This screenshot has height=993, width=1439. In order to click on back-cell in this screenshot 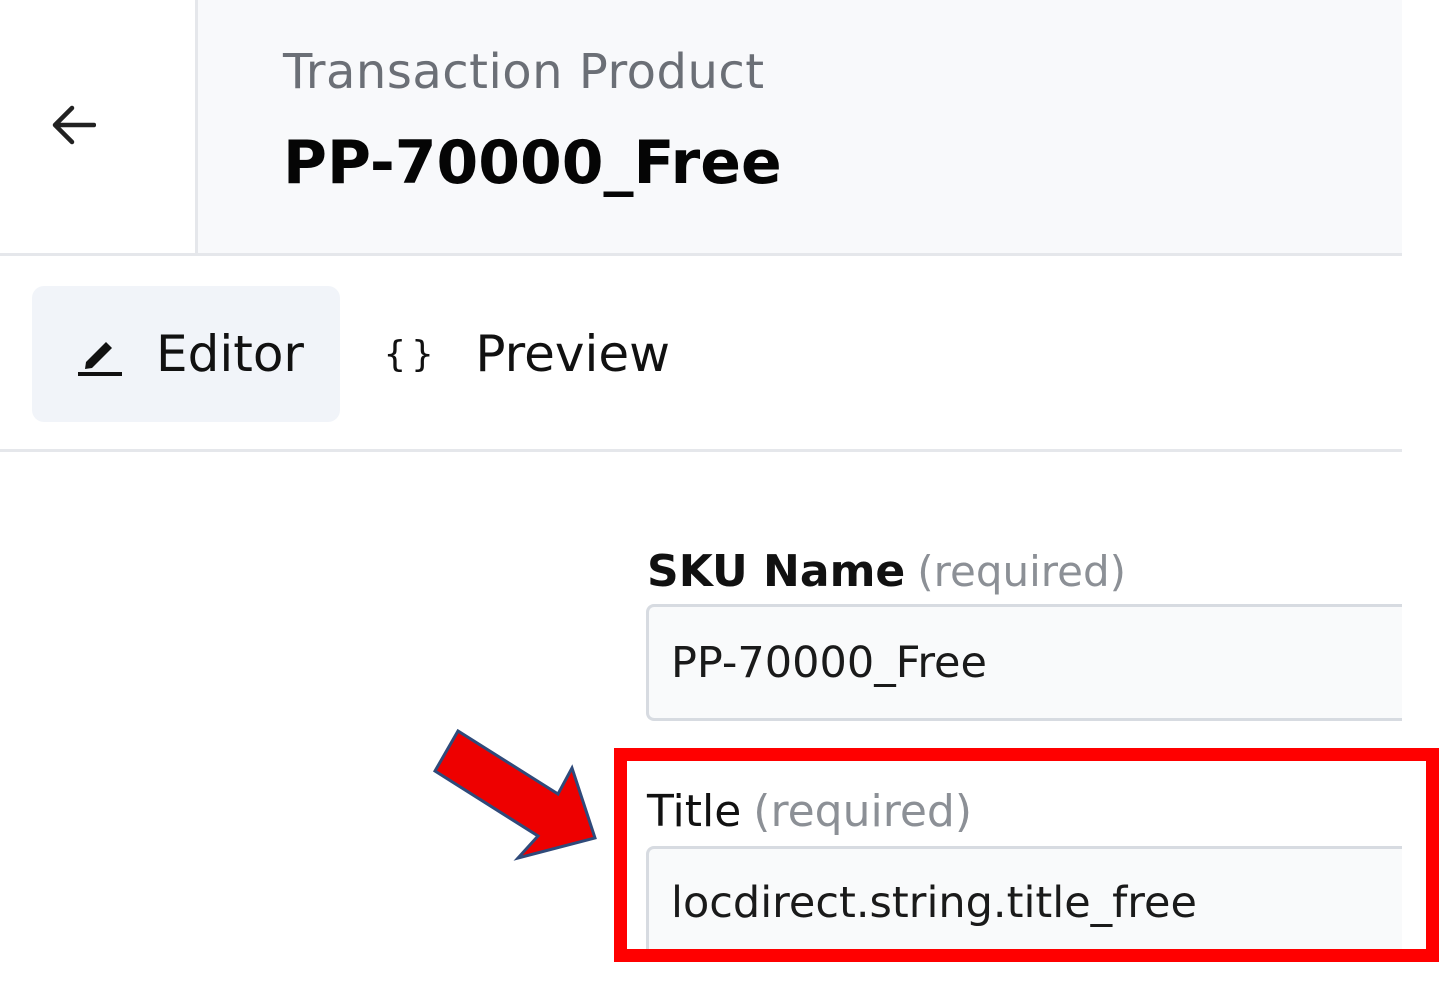, I will do `click(99, 126)`.